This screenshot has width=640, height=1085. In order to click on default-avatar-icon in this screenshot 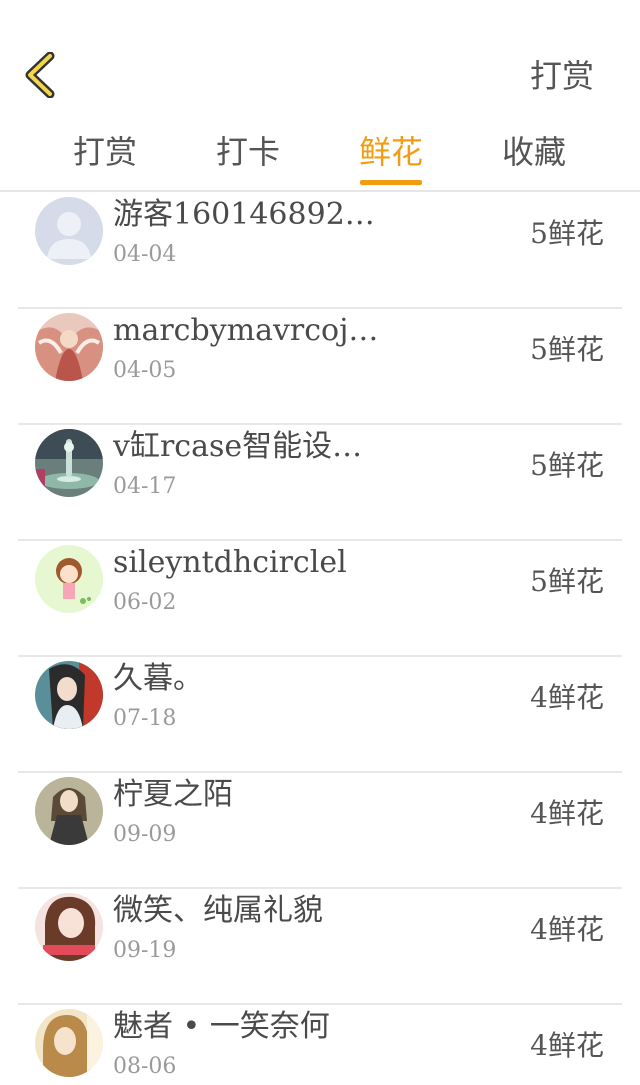, I will do `click(69, 231)`.